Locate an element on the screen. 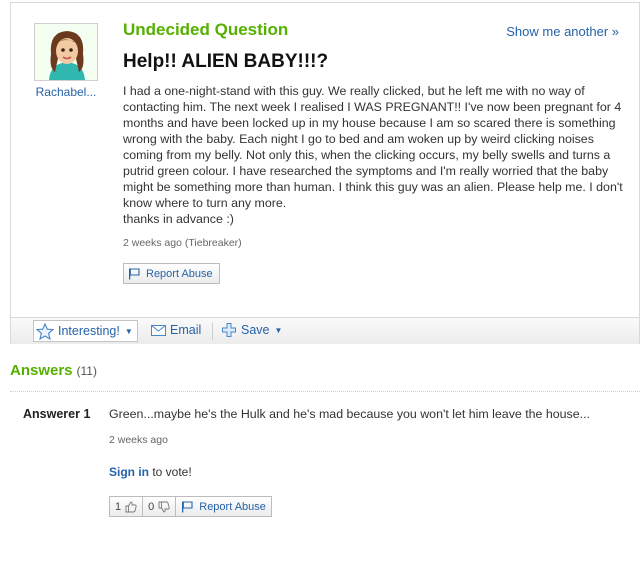 The width and height of the screenshot is (641, 561). answers-heading: Answers (11) is located at coordinates (53, 370).